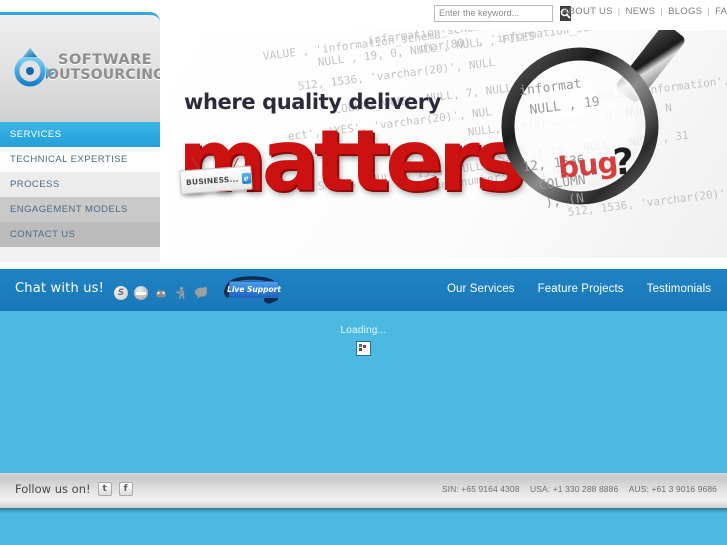 This screenshot has height=545, width=727. I want to click on skype-icon: S, so click(121, 293).